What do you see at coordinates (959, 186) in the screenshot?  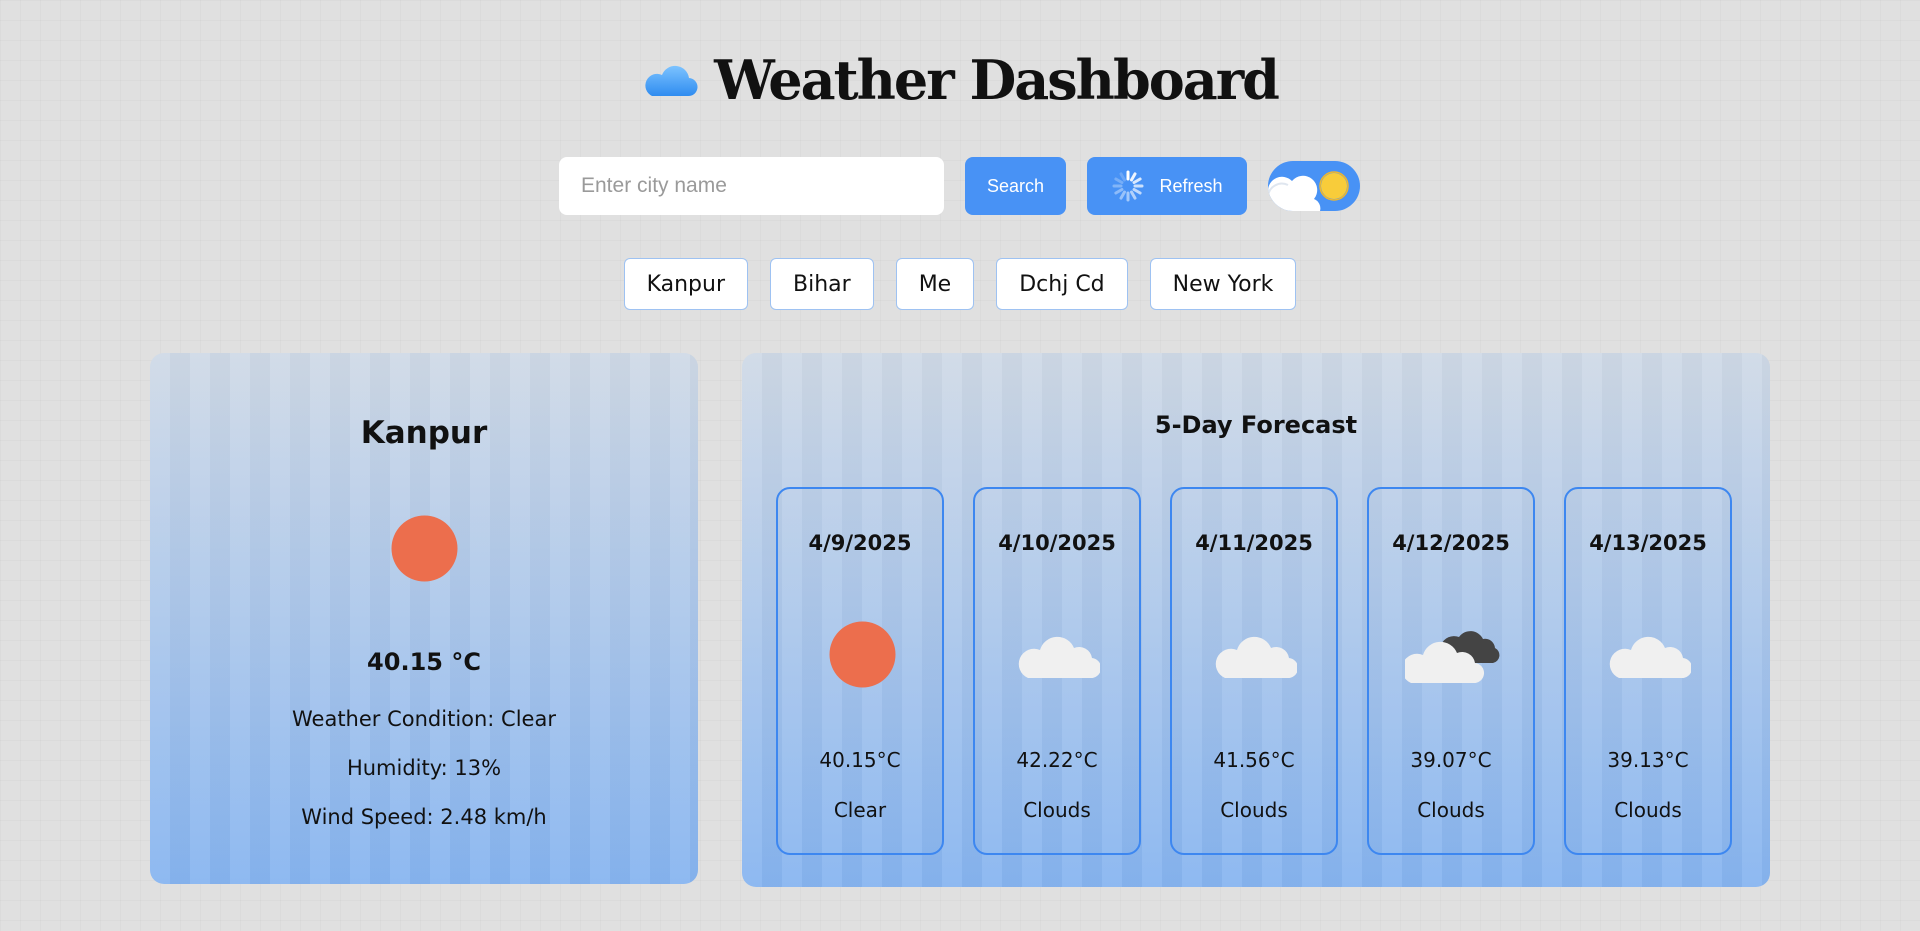 I see `search-controls: Search Refresh` at bounding box center [959, 186].